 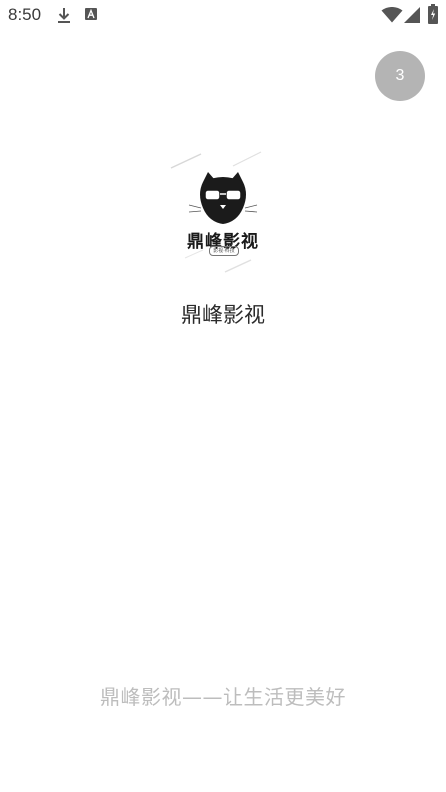 I want to click on wifi-icon, so click(x=392, y=15).